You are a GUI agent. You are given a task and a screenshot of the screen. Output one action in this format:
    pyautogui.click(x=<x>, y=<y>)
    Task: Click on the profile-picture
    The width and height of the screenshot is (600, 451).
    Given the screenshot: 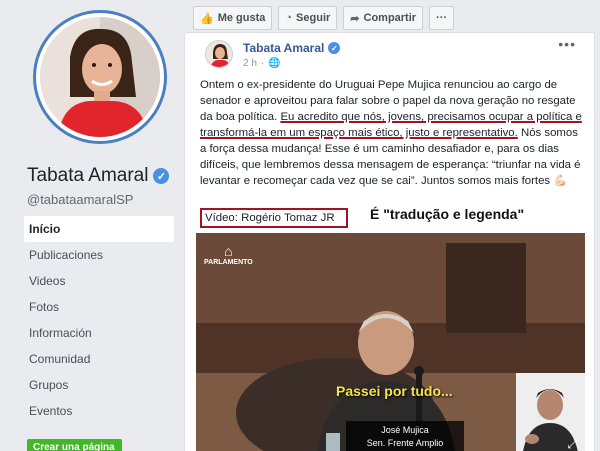 What is the action you would take?
    pyautogui.click(x=100, y=77)
    